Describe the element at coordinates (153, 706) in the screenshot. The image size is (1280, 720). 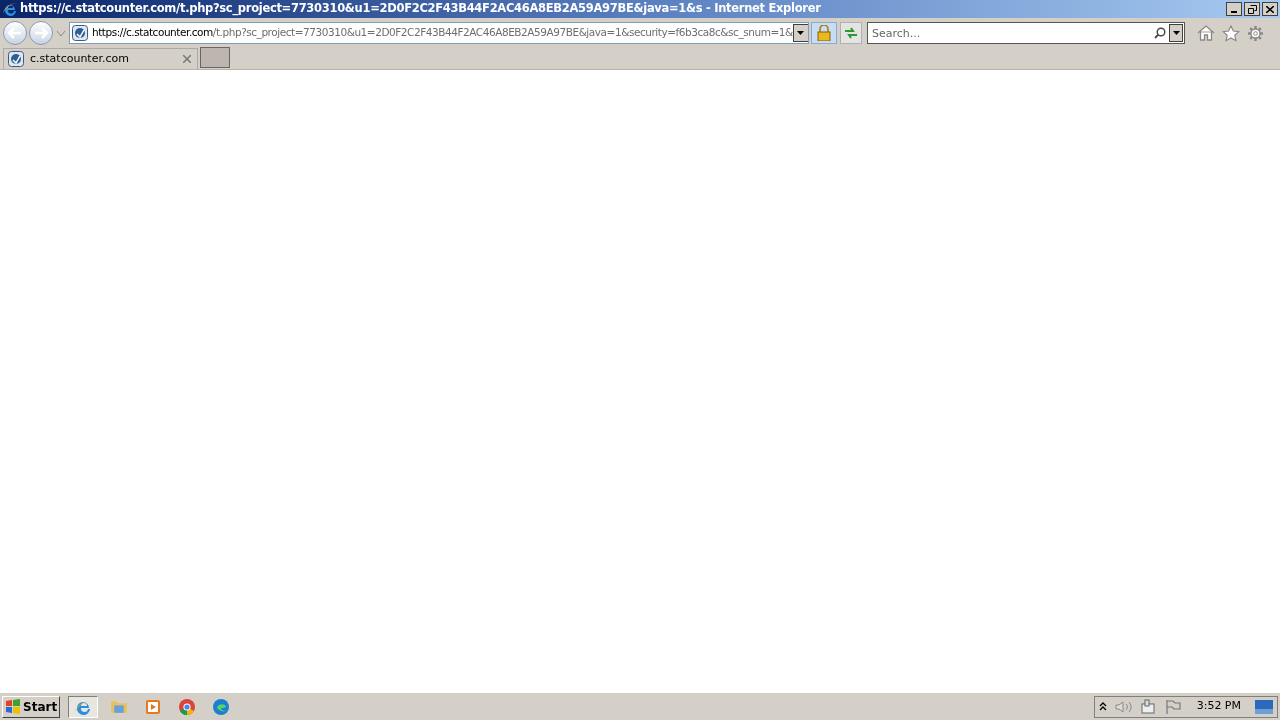
I see `media-player-icon` at that location.